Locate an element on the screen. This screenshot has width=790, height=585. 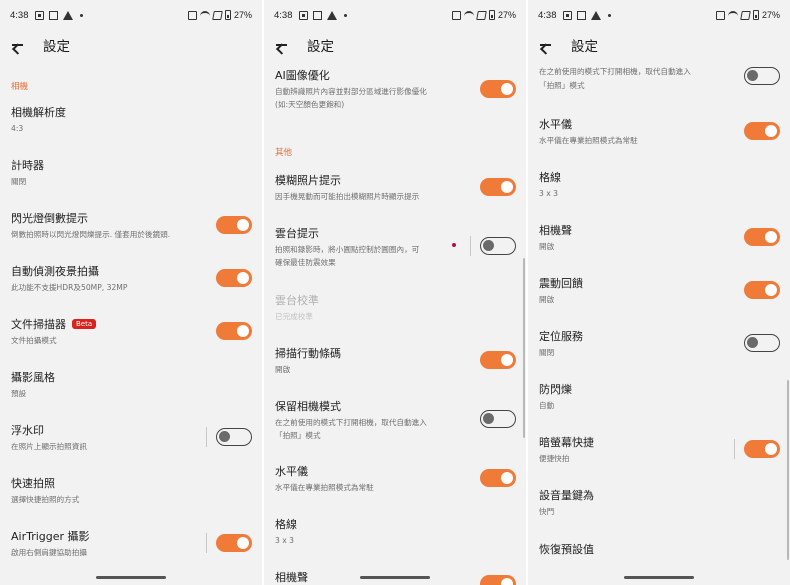
dark-screen-shortcut-toggle is located at coordinates (762, 449).